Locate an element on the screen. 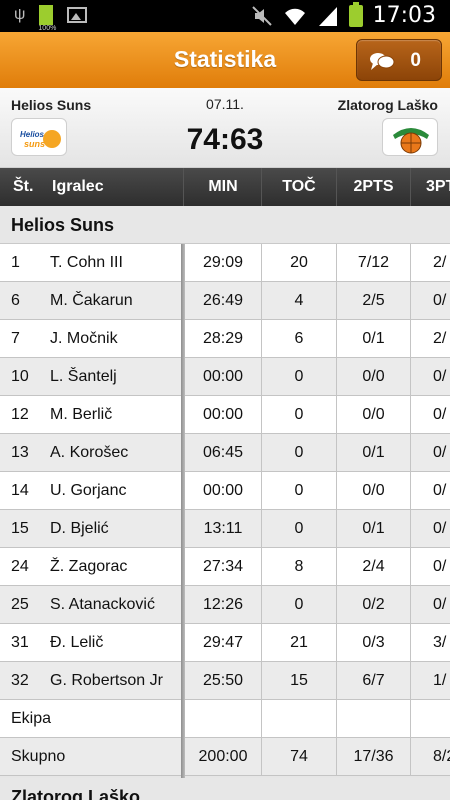 The height and width of the screenshot is (800, 450). team-points is located at coordinates (299, 719).